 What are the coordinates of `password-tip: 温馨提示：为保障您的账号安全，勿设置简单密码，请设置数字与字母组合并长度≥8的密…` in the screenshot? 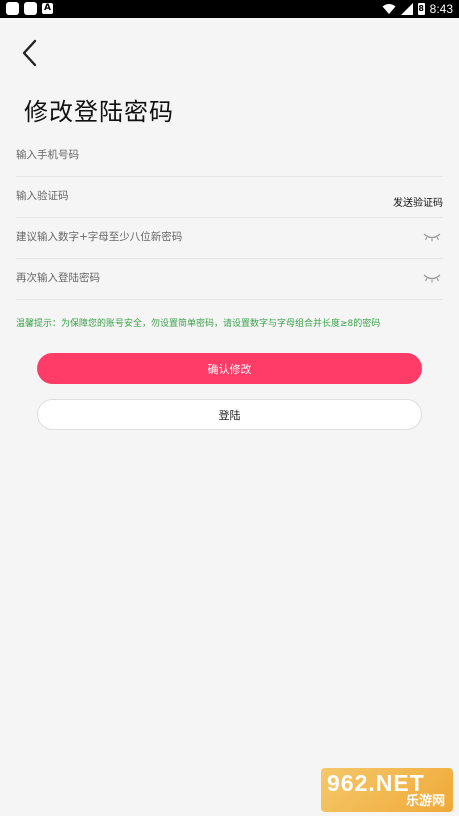 It's located at (198, 324).